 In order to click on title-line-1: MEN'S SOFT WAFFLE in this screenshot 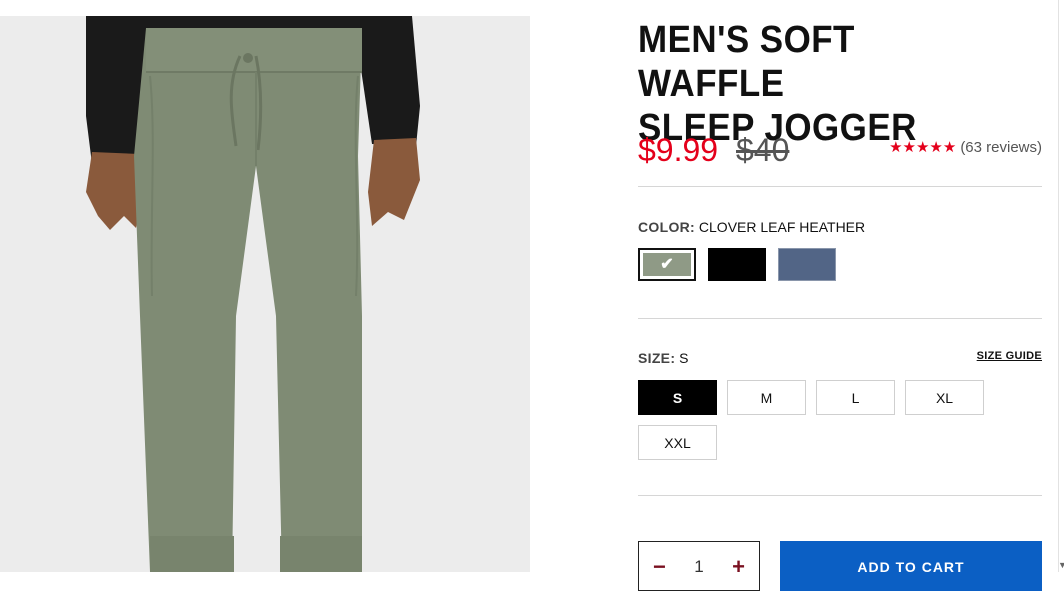, I will do `click(746, 62)`.